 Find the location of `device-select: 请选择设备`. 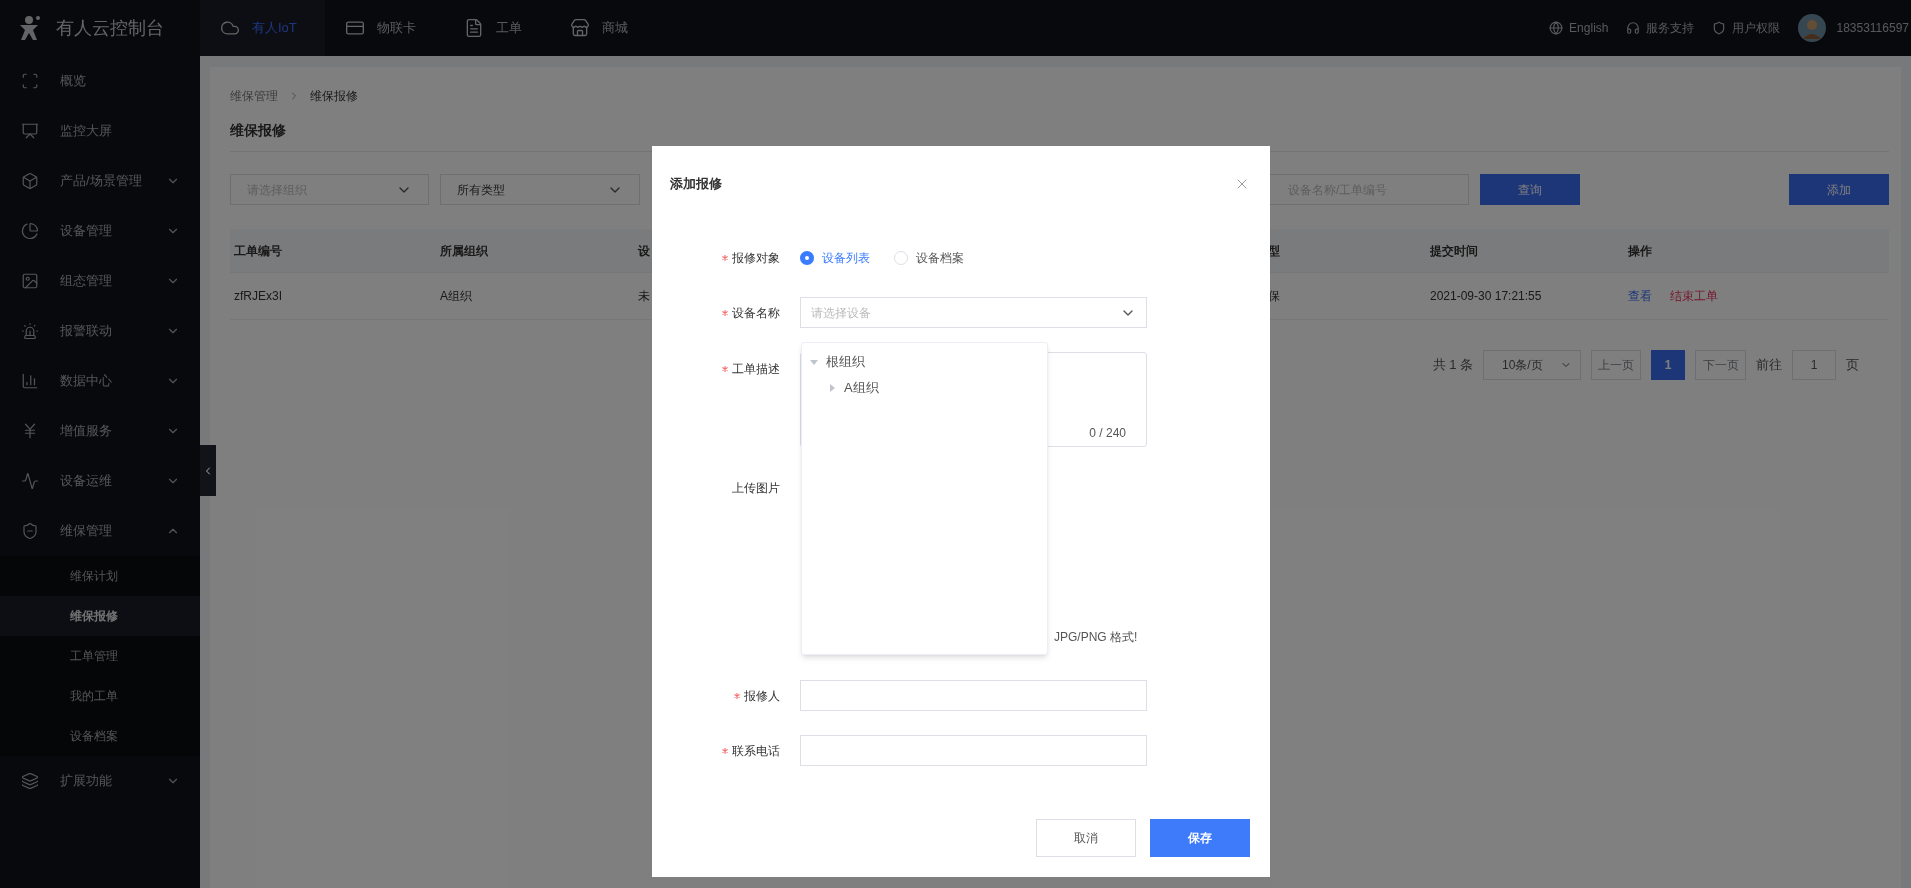

device-select: 请选择设备 is located at coordinates (973, 312).